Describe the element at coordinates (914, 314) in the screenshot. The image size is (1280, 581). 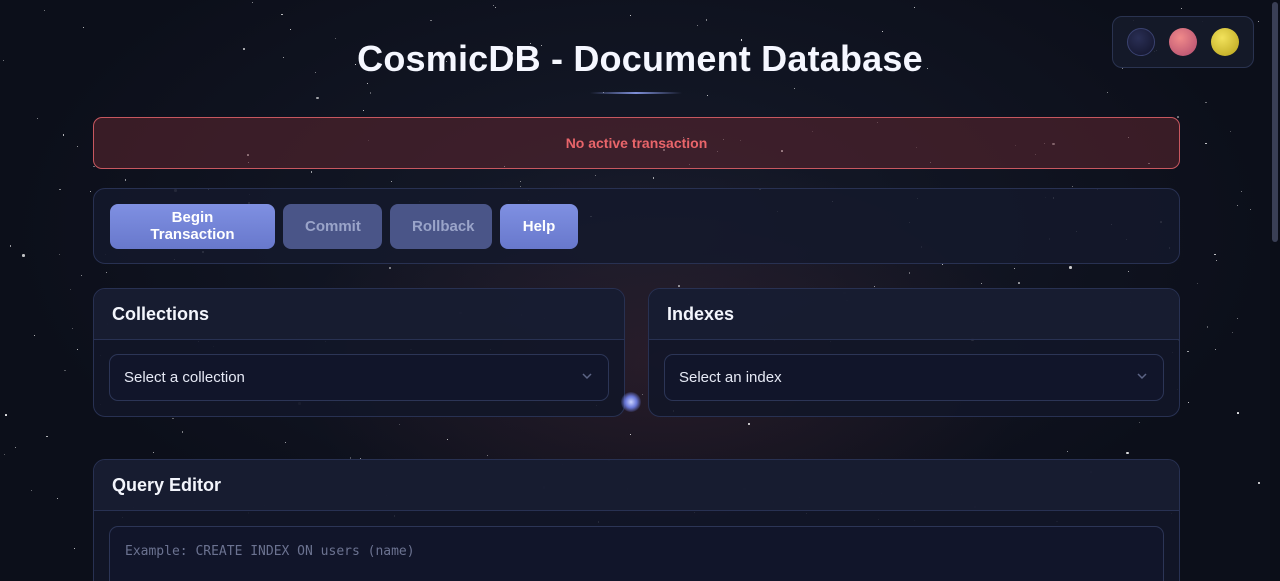
I see `indexes-heading: Indexes` at that location.